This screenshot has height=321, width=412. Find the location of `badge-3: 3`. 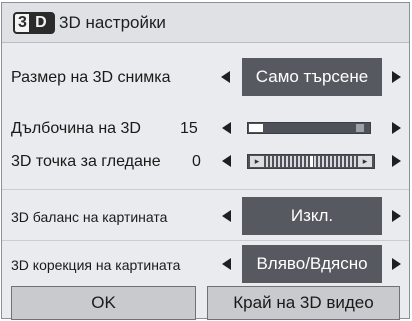

badge-3: 3 is located at coordinates (22, 22).